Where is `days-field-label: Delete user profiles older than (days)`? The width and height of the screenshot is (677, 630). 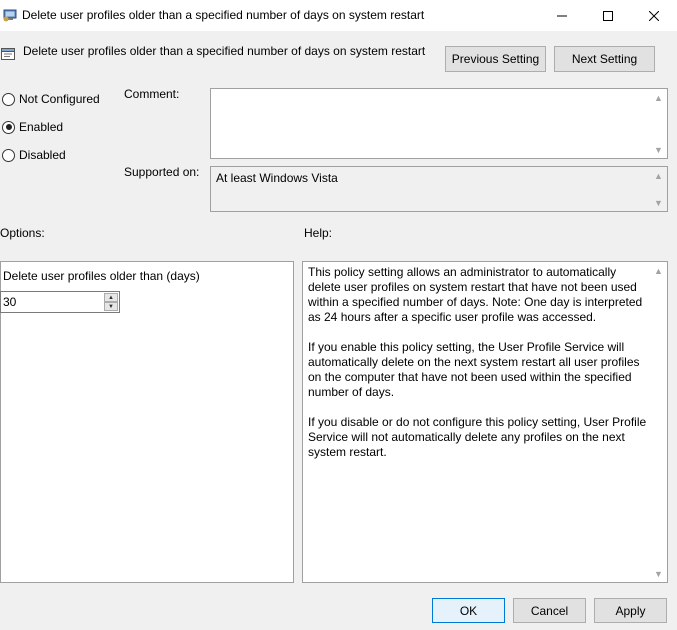 days-field-label: Delete user profiles older than (days) is located at coordinates (101, 276).